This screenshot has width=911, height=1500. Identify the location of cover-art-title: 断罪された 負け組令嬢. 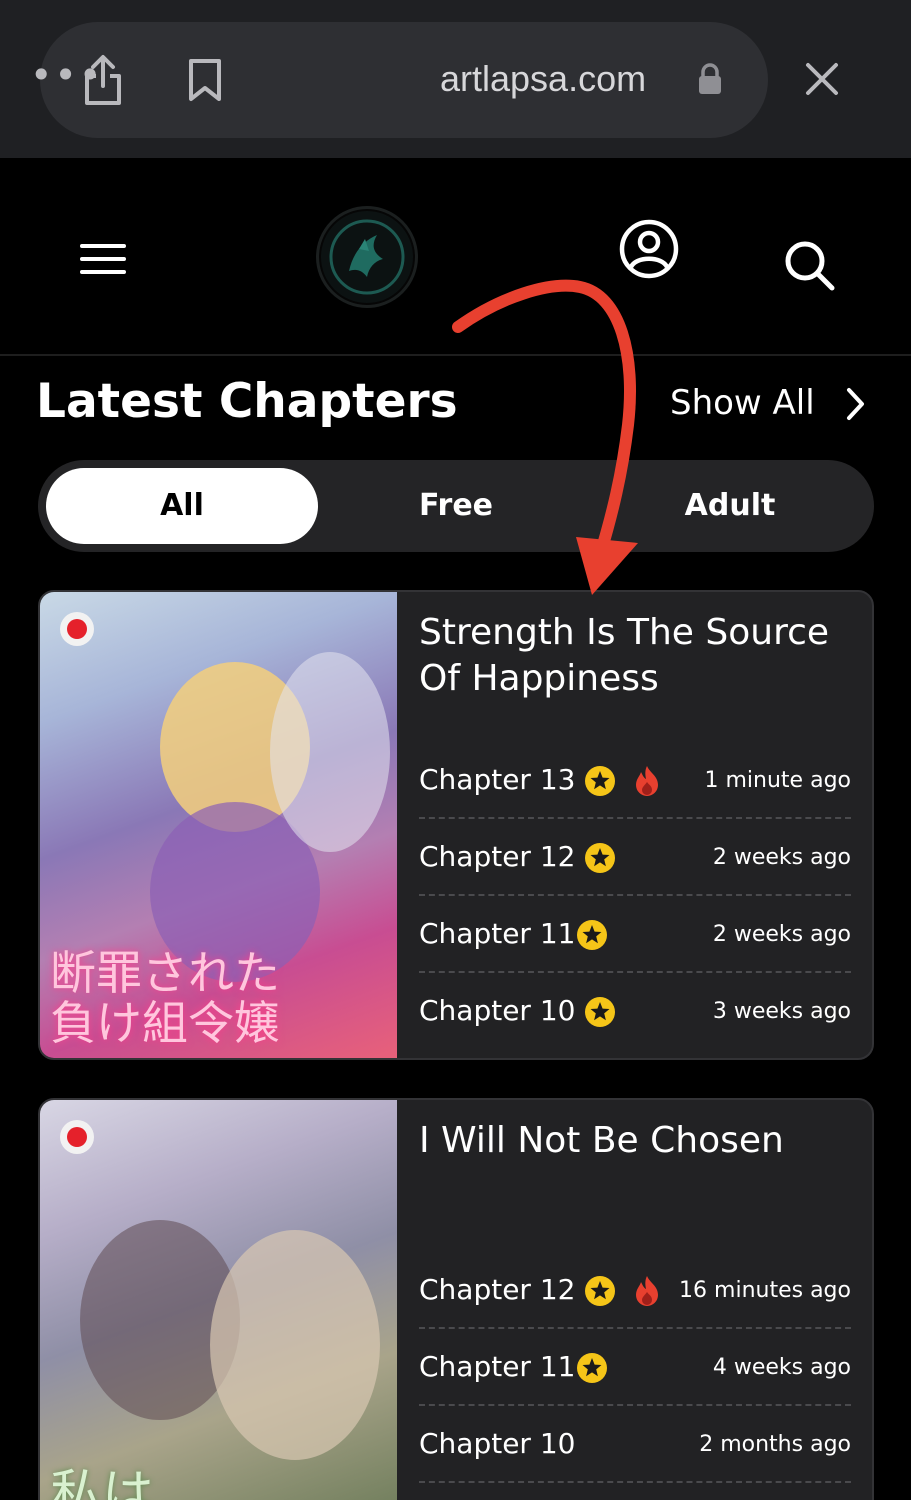
(165, 998).